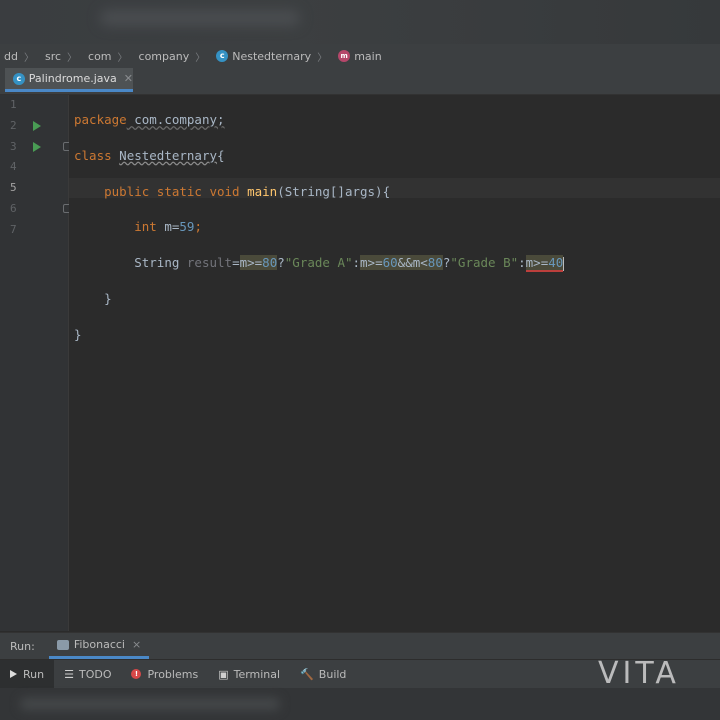 This screenshot has width=720, height=720. I want to click on tool-build-button: 🔨 Build, so click(323, 674).